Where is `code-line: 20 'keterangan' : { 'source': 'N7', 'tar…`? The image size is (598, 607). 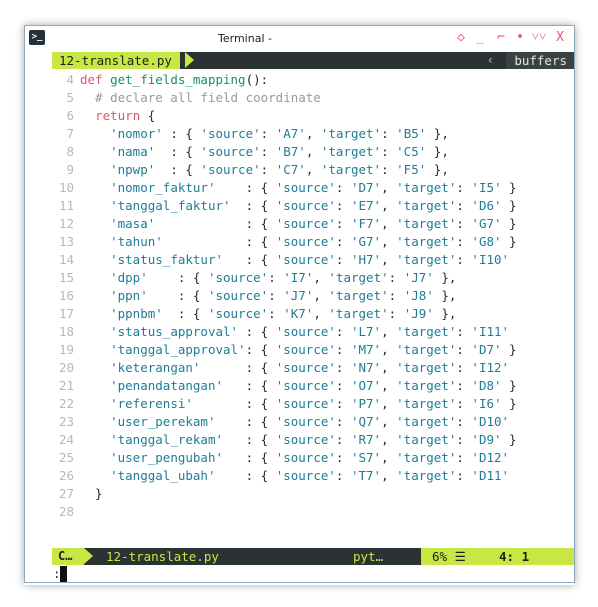 code-line: 20 'keterangan' : { 'source': 'N7', 'tar… is located at coordinates (313, 368).